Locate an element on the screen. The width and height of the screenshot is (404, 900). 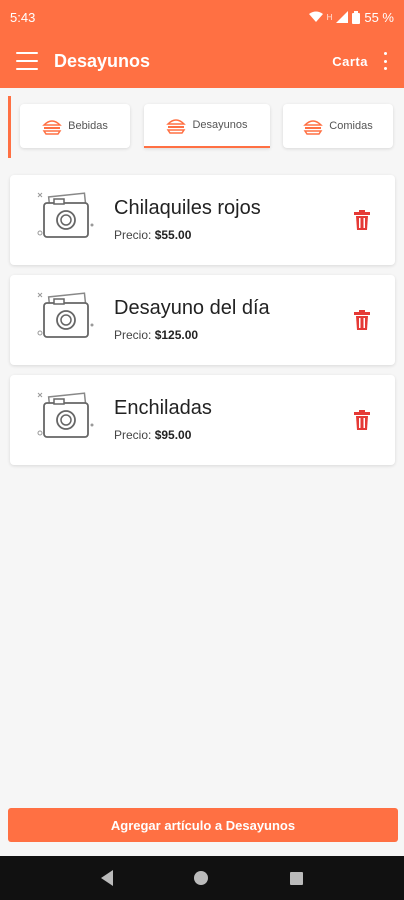
back-icon is located at coordinates (106, 878).